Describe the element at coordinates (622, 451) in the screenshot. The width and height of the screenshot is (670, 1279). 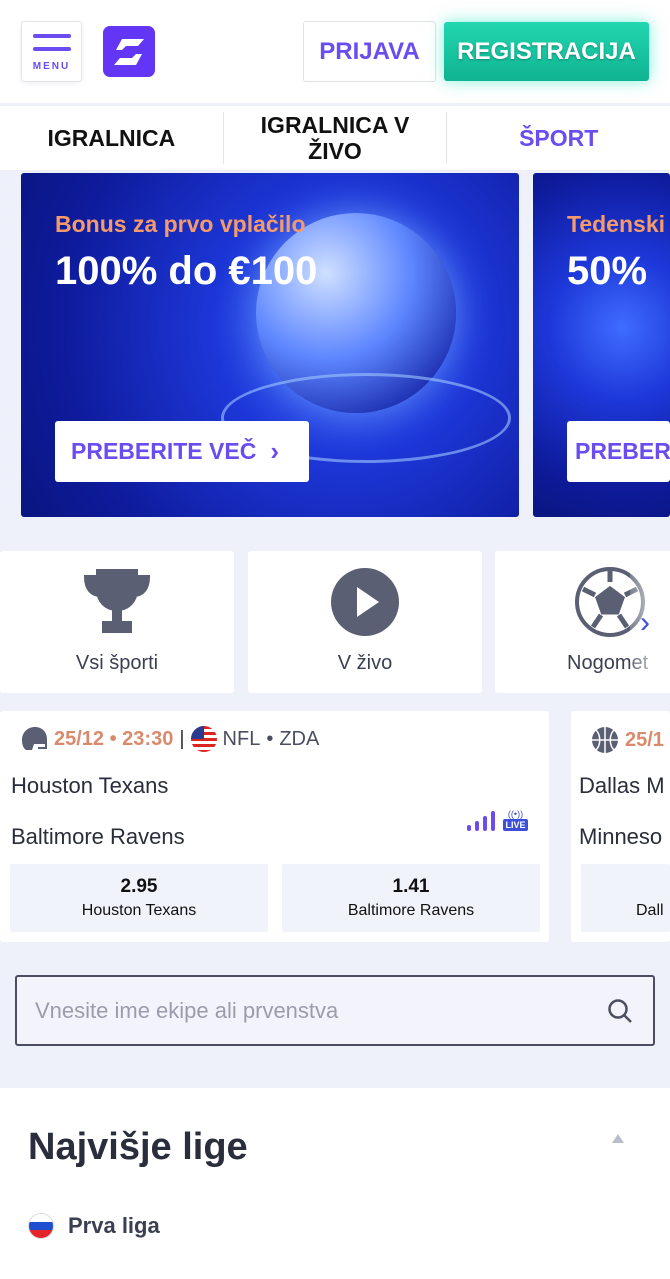
I see `cta-label: PREBER` at that location.